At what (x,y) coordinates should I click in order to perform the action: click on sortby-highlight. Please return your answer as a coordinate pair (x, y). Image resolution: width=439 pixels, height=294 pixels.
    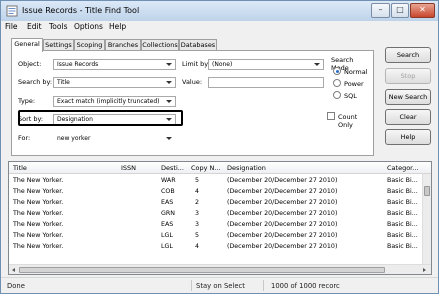
    Looking at the image, I should click on (100, 118).